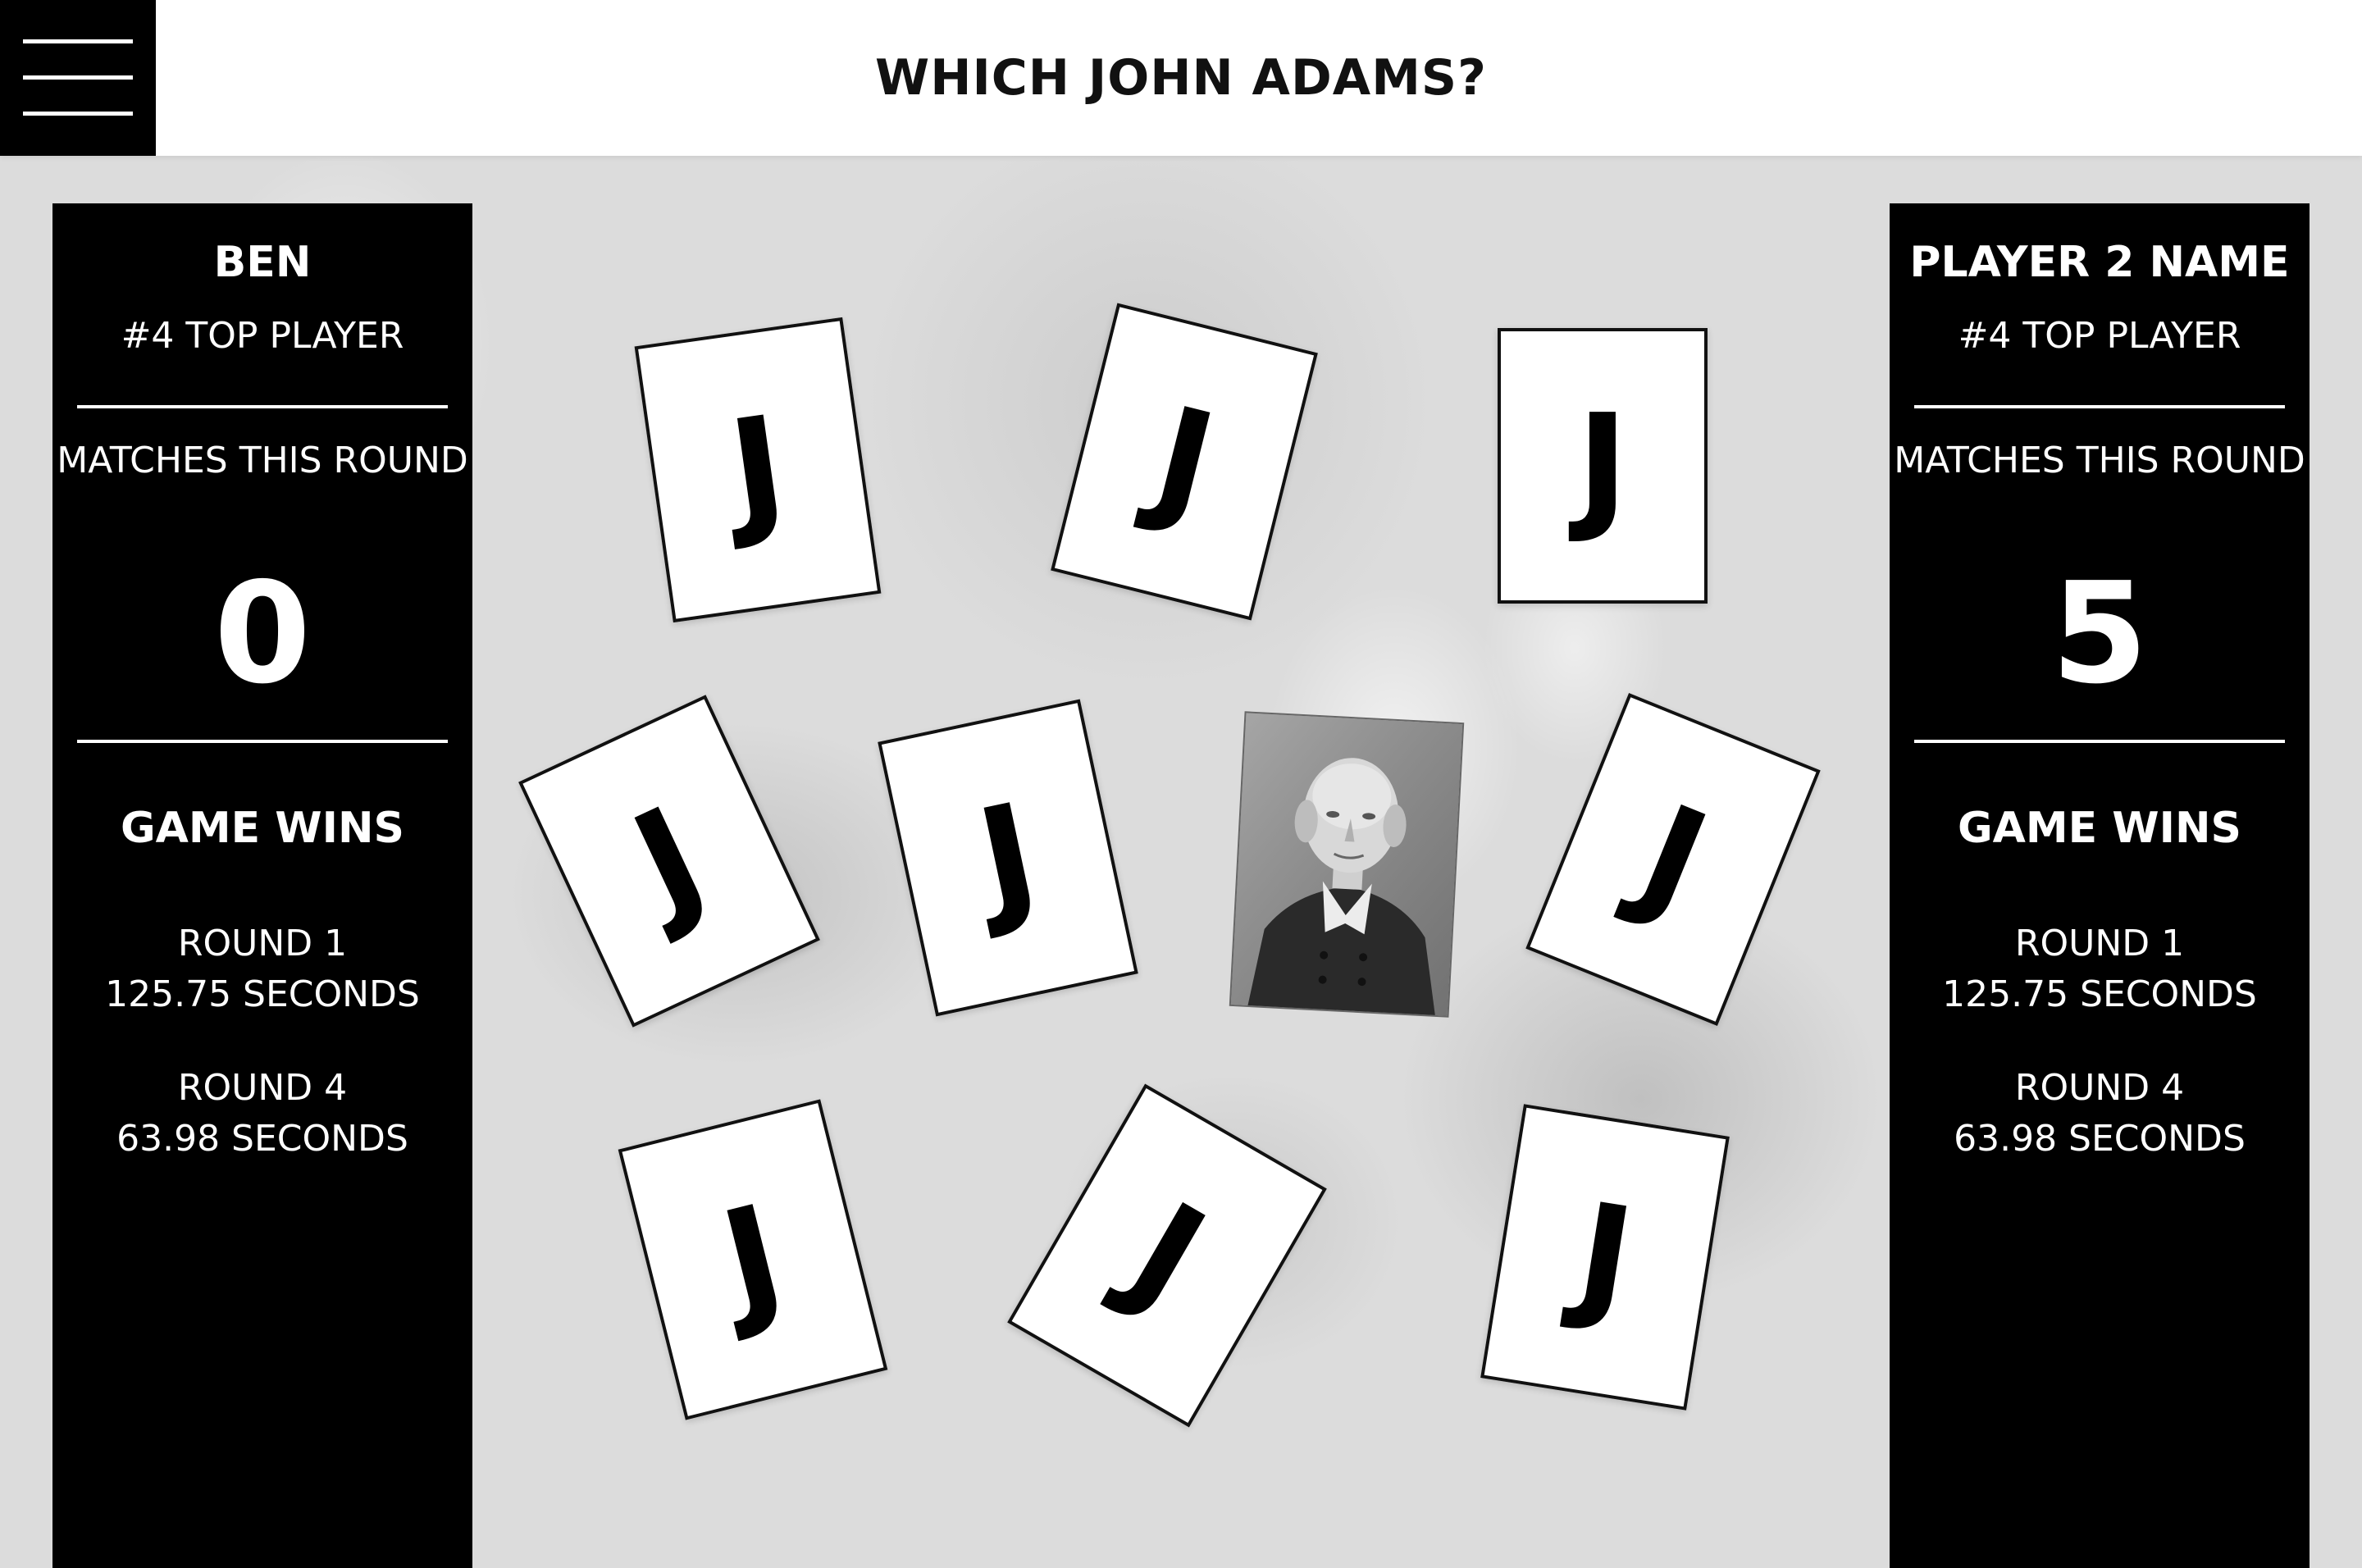 The image size is (2362, 1568). Describe the element at coordinates (2099, 634) in the screenshot. I see `matches-value: 5` at that location.